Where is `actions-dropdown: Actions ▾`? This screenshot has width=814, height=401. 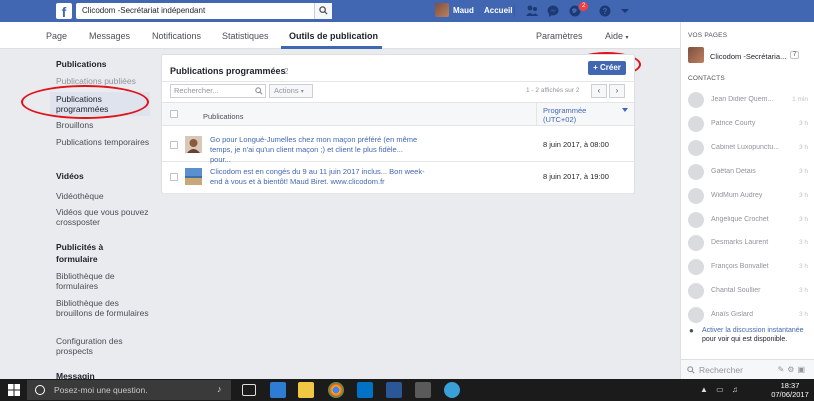
actions-dropdown: Actions ▾ is located at coordinates (291, 91).